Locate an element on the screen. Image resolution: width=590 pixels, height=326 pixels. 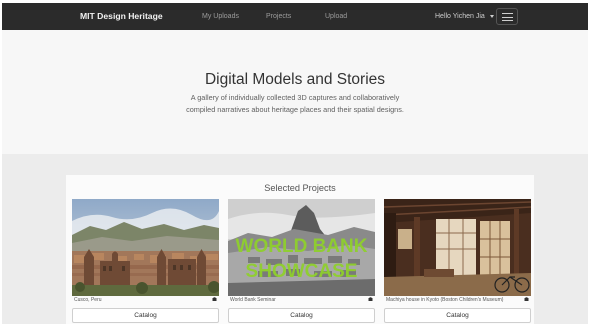
card-caption: World Bank Seminar is located at coordinates (253, 300).